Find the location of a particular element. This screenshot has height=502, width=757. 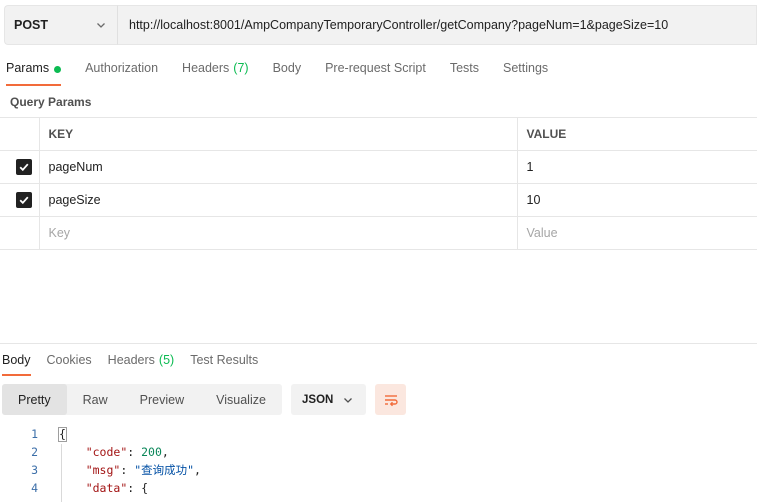

table-header-row: KEY VALUE is located at coordinates (378, 134).